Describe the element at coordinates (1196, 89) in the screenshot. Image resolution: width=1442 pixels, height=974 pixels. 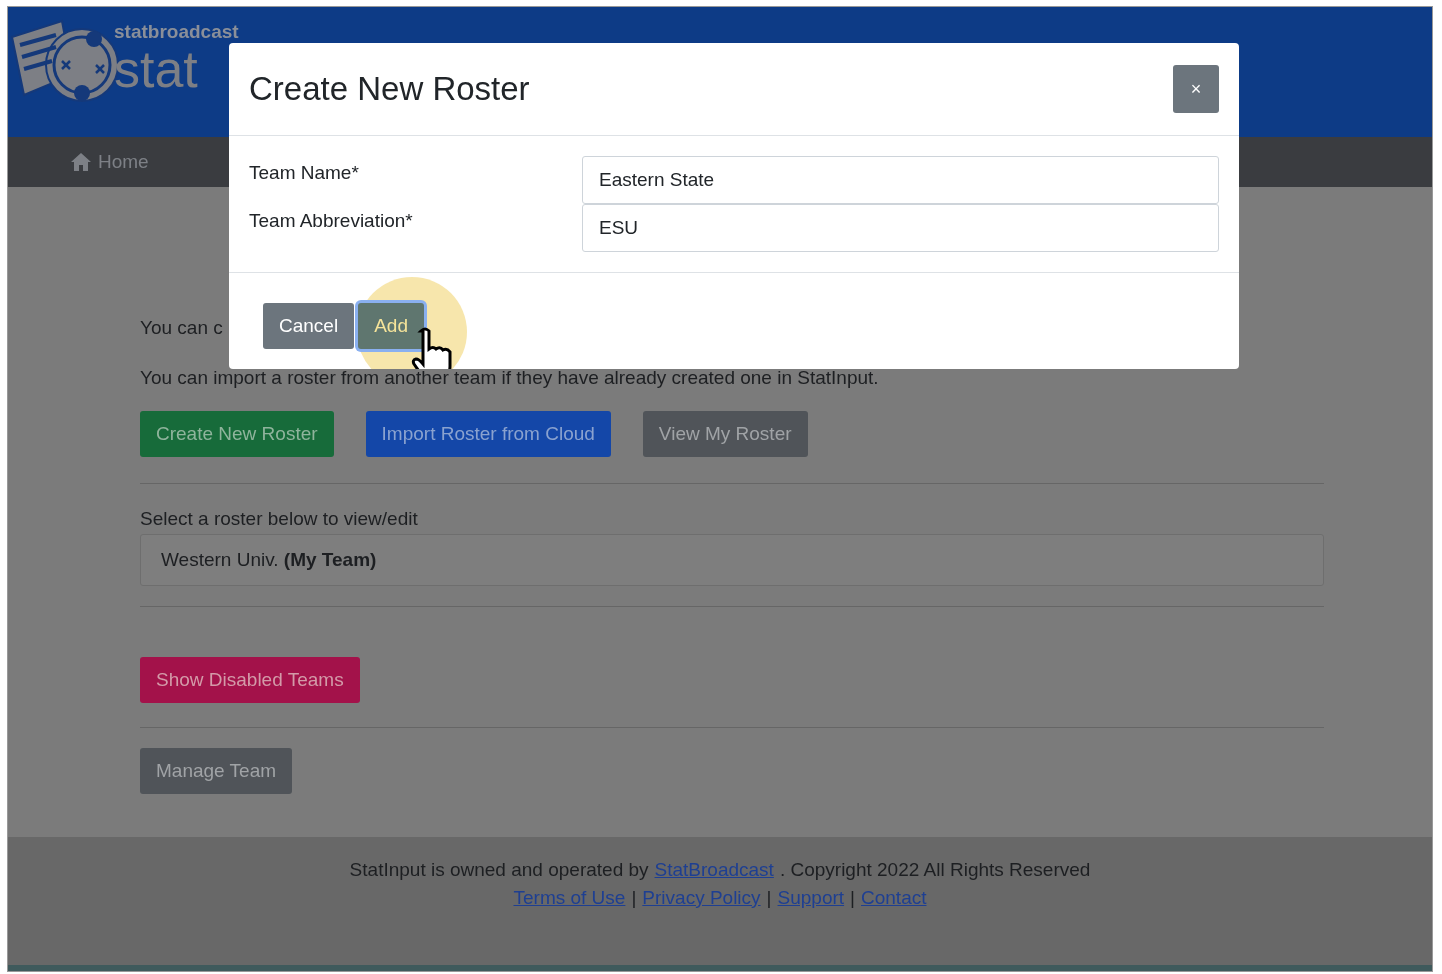
I see `close-button: ×` at that location.